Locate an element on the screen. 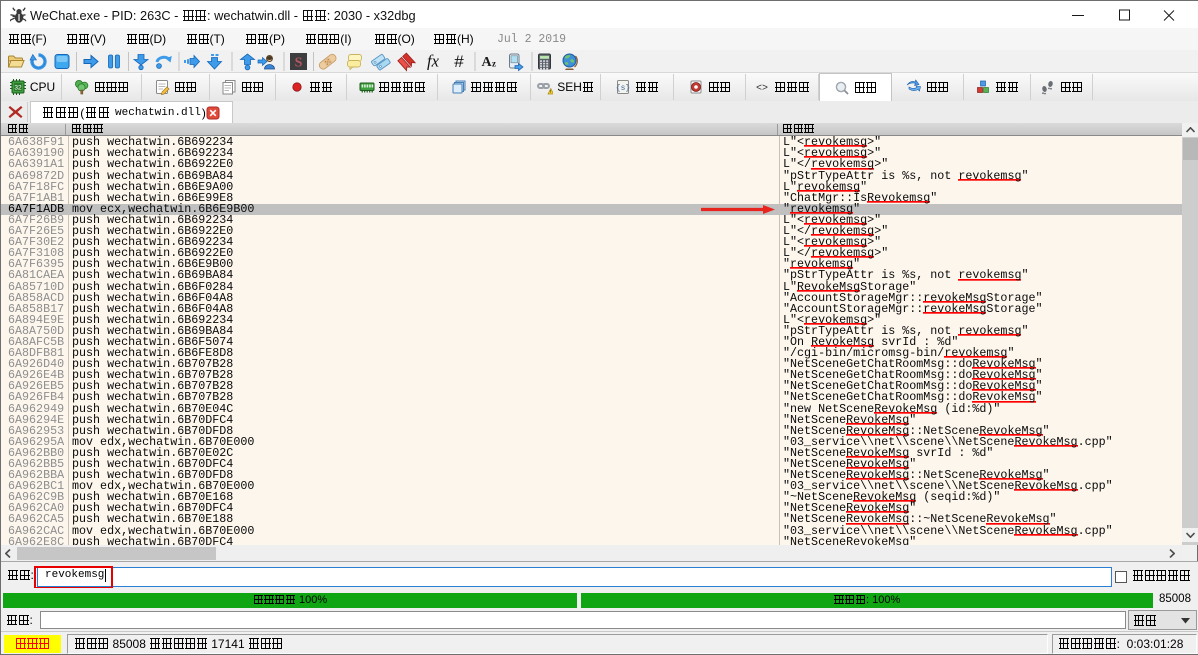 The width and height of the screenshot is (1198, 655). svg-text: 32 is located at coordinates (18, 88).